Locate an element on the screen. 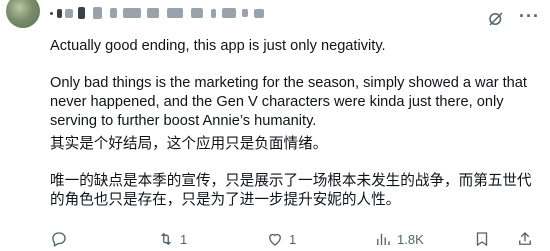 The height and width of the screenshot is (251, 550). tweet-paragraph: 其实是个好结局，这个应用只是负面情绪。 is located at coordinates (189, 144).